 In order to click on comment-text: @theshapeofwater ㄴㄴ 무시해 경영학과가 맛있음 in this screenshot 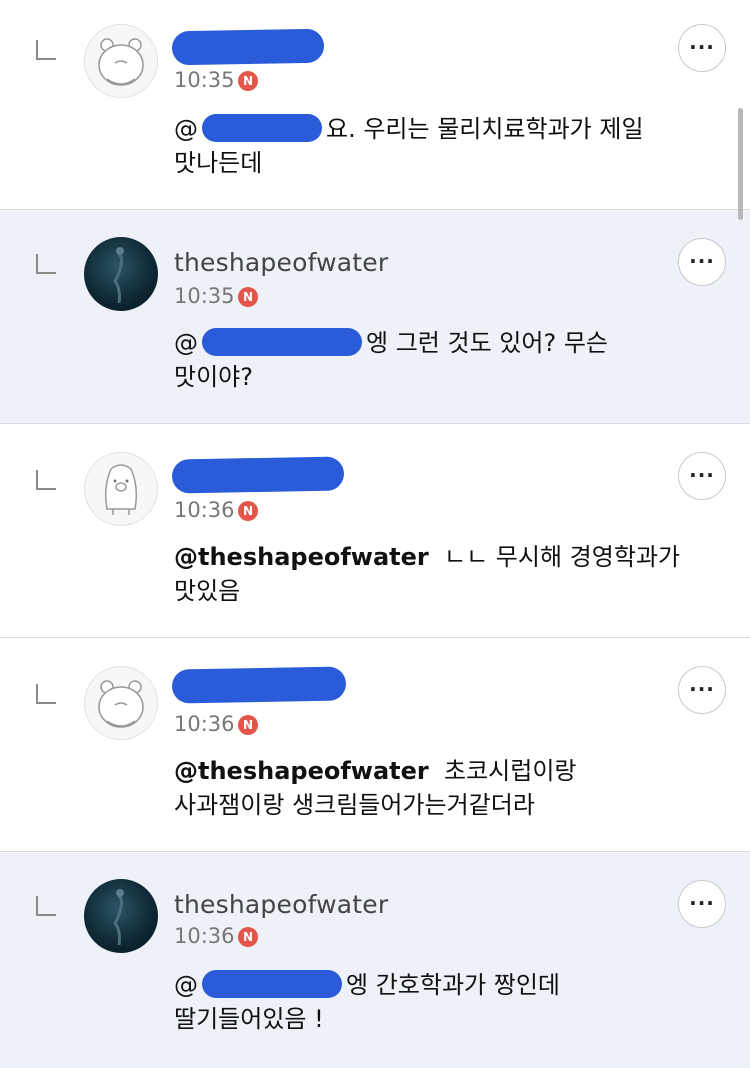, I will do `click(434, 574)`.